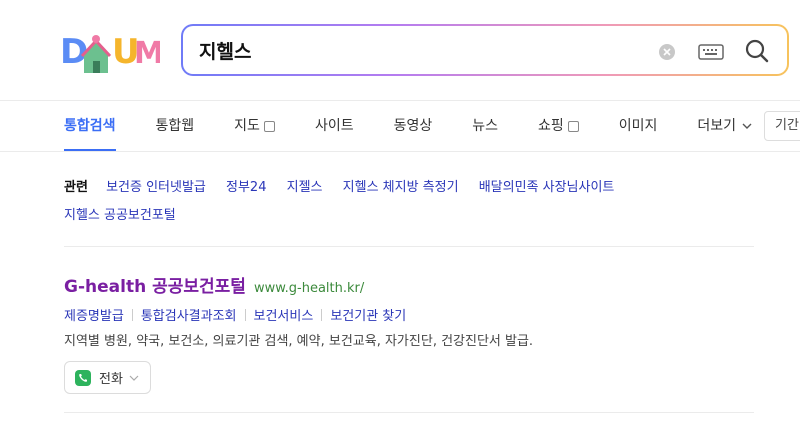  Describe the element at coordinates (550, 126) in the screenshot. I see `tab-label: 쇼핑` at that location.